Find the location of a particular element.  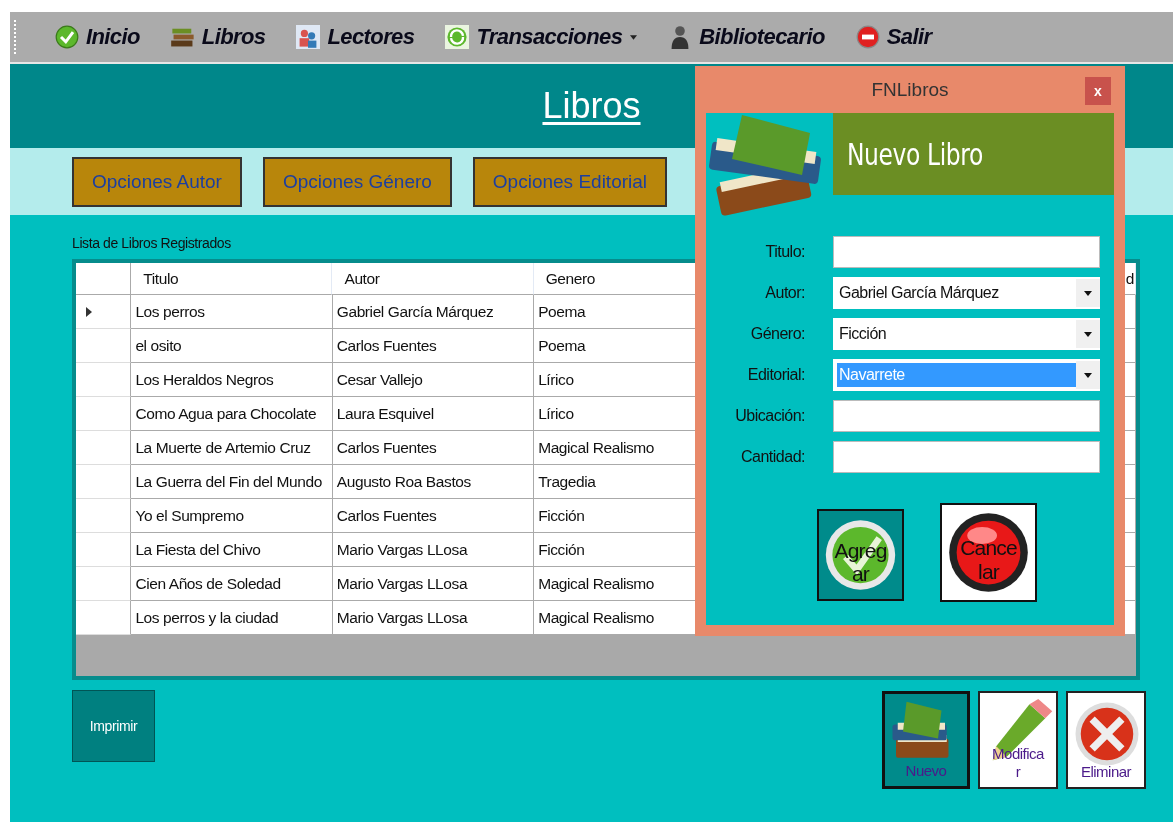

cancel-button: Cancelar is located at coordinates (988, 552).